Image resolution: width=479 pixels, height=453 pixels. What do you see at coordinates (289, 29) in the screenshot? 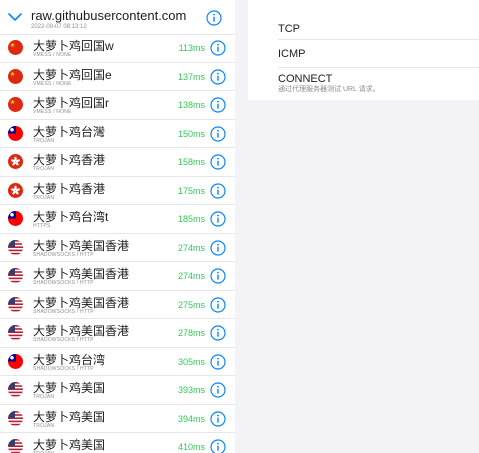
I see `option-tcp-label: TCP` at bounding box center [289, 29].